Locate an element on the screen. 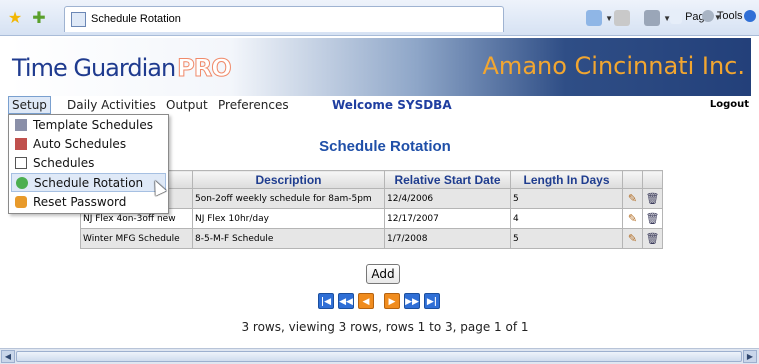 The image size is (759, 364). cell-start-date: 1/7/2008 is located at coordinates (447, 238).